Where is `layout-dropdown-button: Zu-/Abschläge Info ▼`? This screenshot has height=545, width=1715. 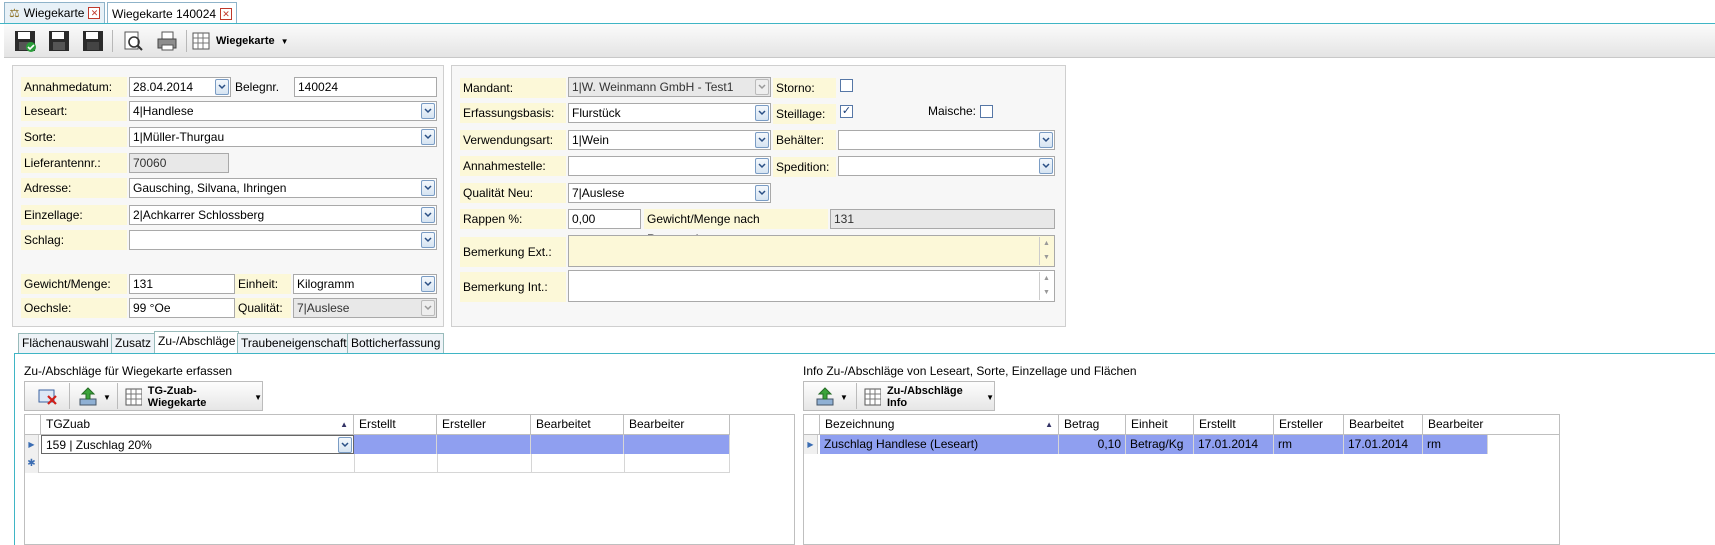
layout-dropdown-button: Zu-/Abschläge Info ▼ is located at coordinates (929, 397).